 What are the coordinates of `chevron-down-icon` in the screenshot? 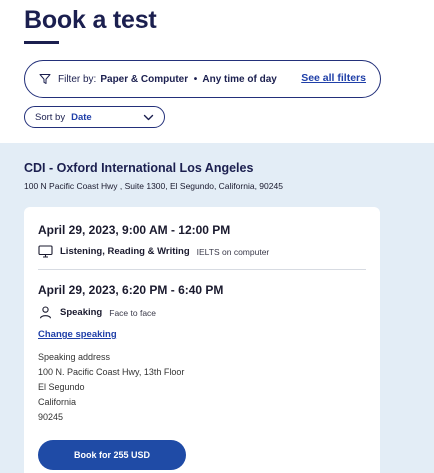 It's located at (148, 117).